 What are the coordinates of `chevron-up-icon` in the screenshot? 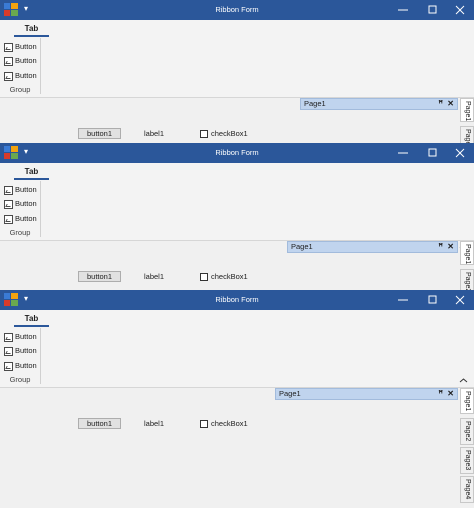 It's located at (463, 380).